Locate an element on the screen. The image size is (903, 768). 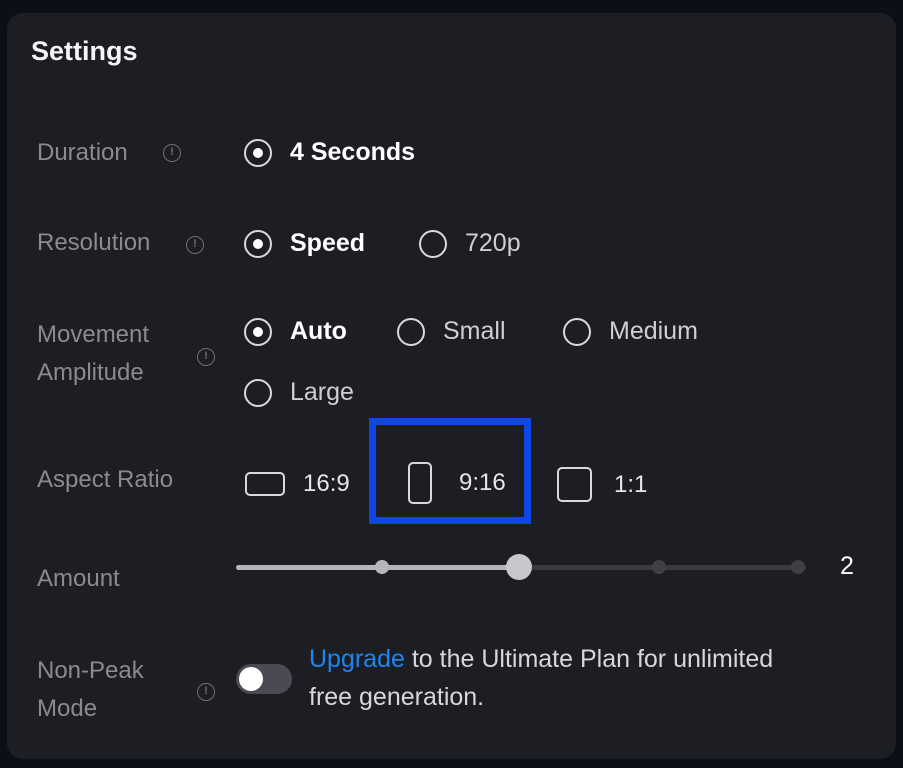
radio-label: Large is located at coordinates (322, 392).